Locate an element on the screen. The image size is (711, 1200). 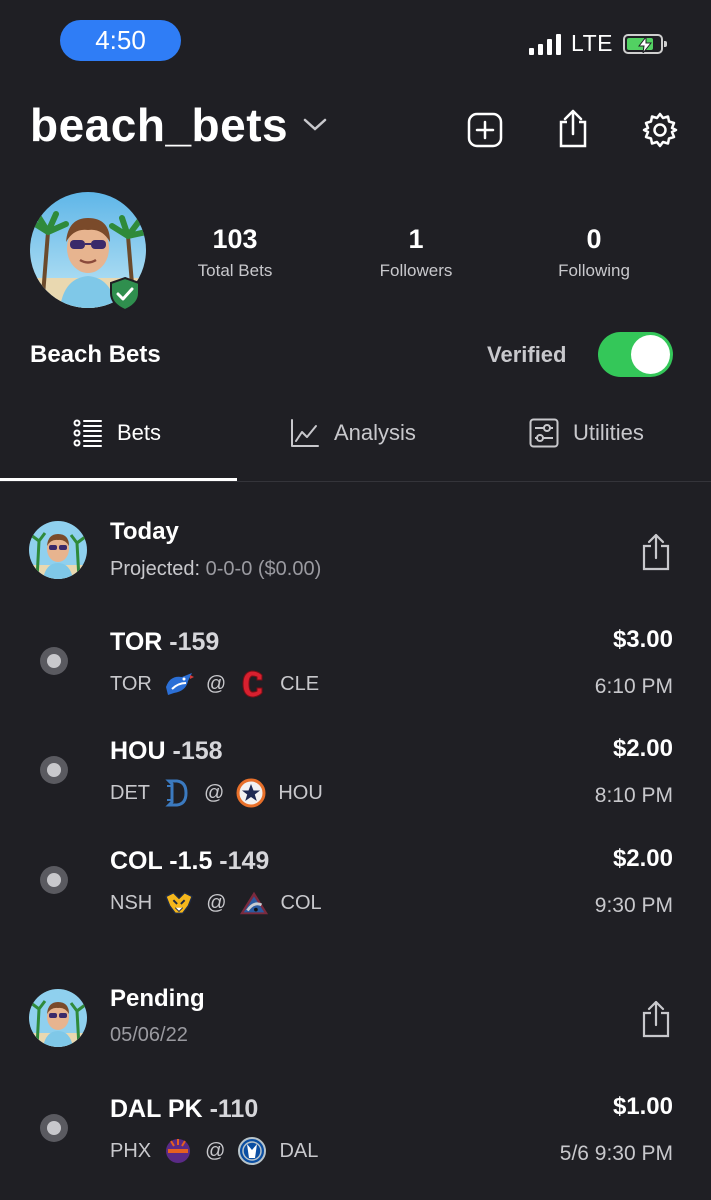
tab-label: Bets is located at coordinates (139, 432).